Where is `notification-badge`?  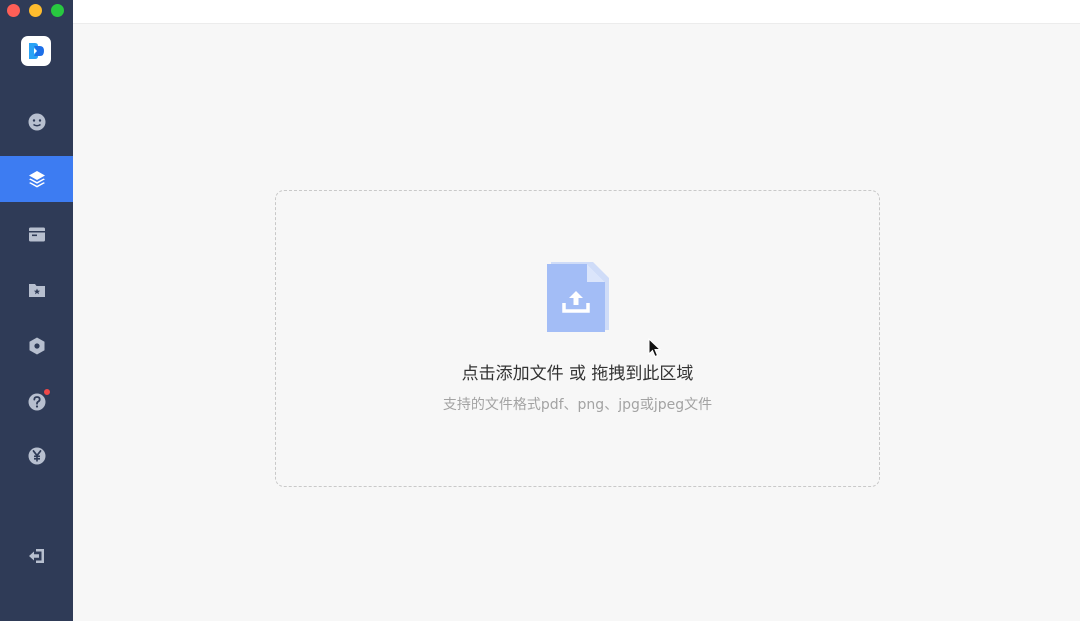
notification-badge is located at coordinates (47, 392).